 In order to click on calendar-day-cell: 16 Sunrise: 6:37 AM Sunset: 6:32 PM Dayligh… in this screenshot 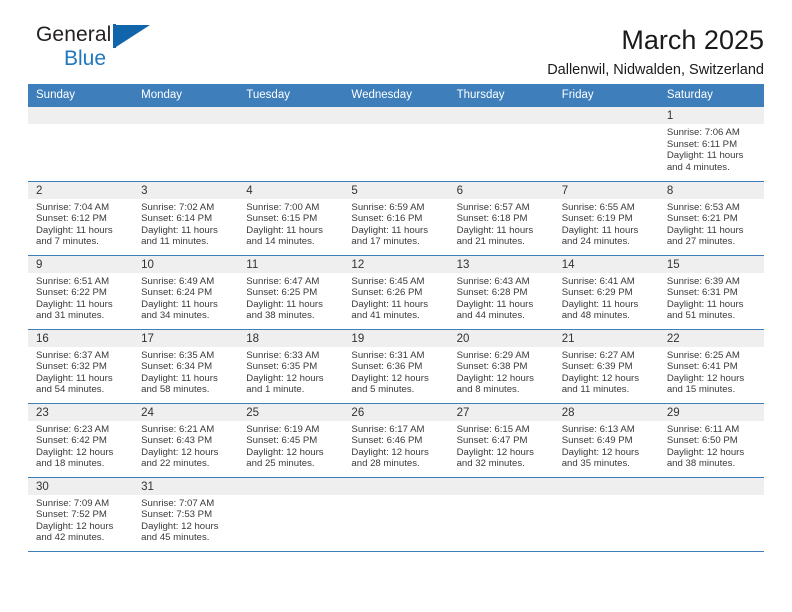, I will do `click(81, 366)`.